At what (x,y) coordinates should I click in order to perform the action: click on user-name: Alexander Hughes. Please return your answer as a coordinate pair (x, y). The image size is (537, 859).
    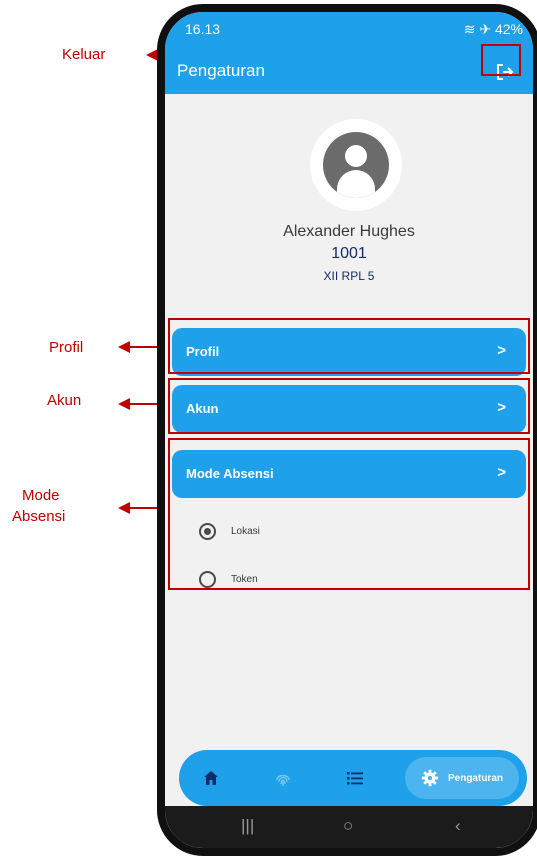
    Looking at the image, I should click on (349, 231).